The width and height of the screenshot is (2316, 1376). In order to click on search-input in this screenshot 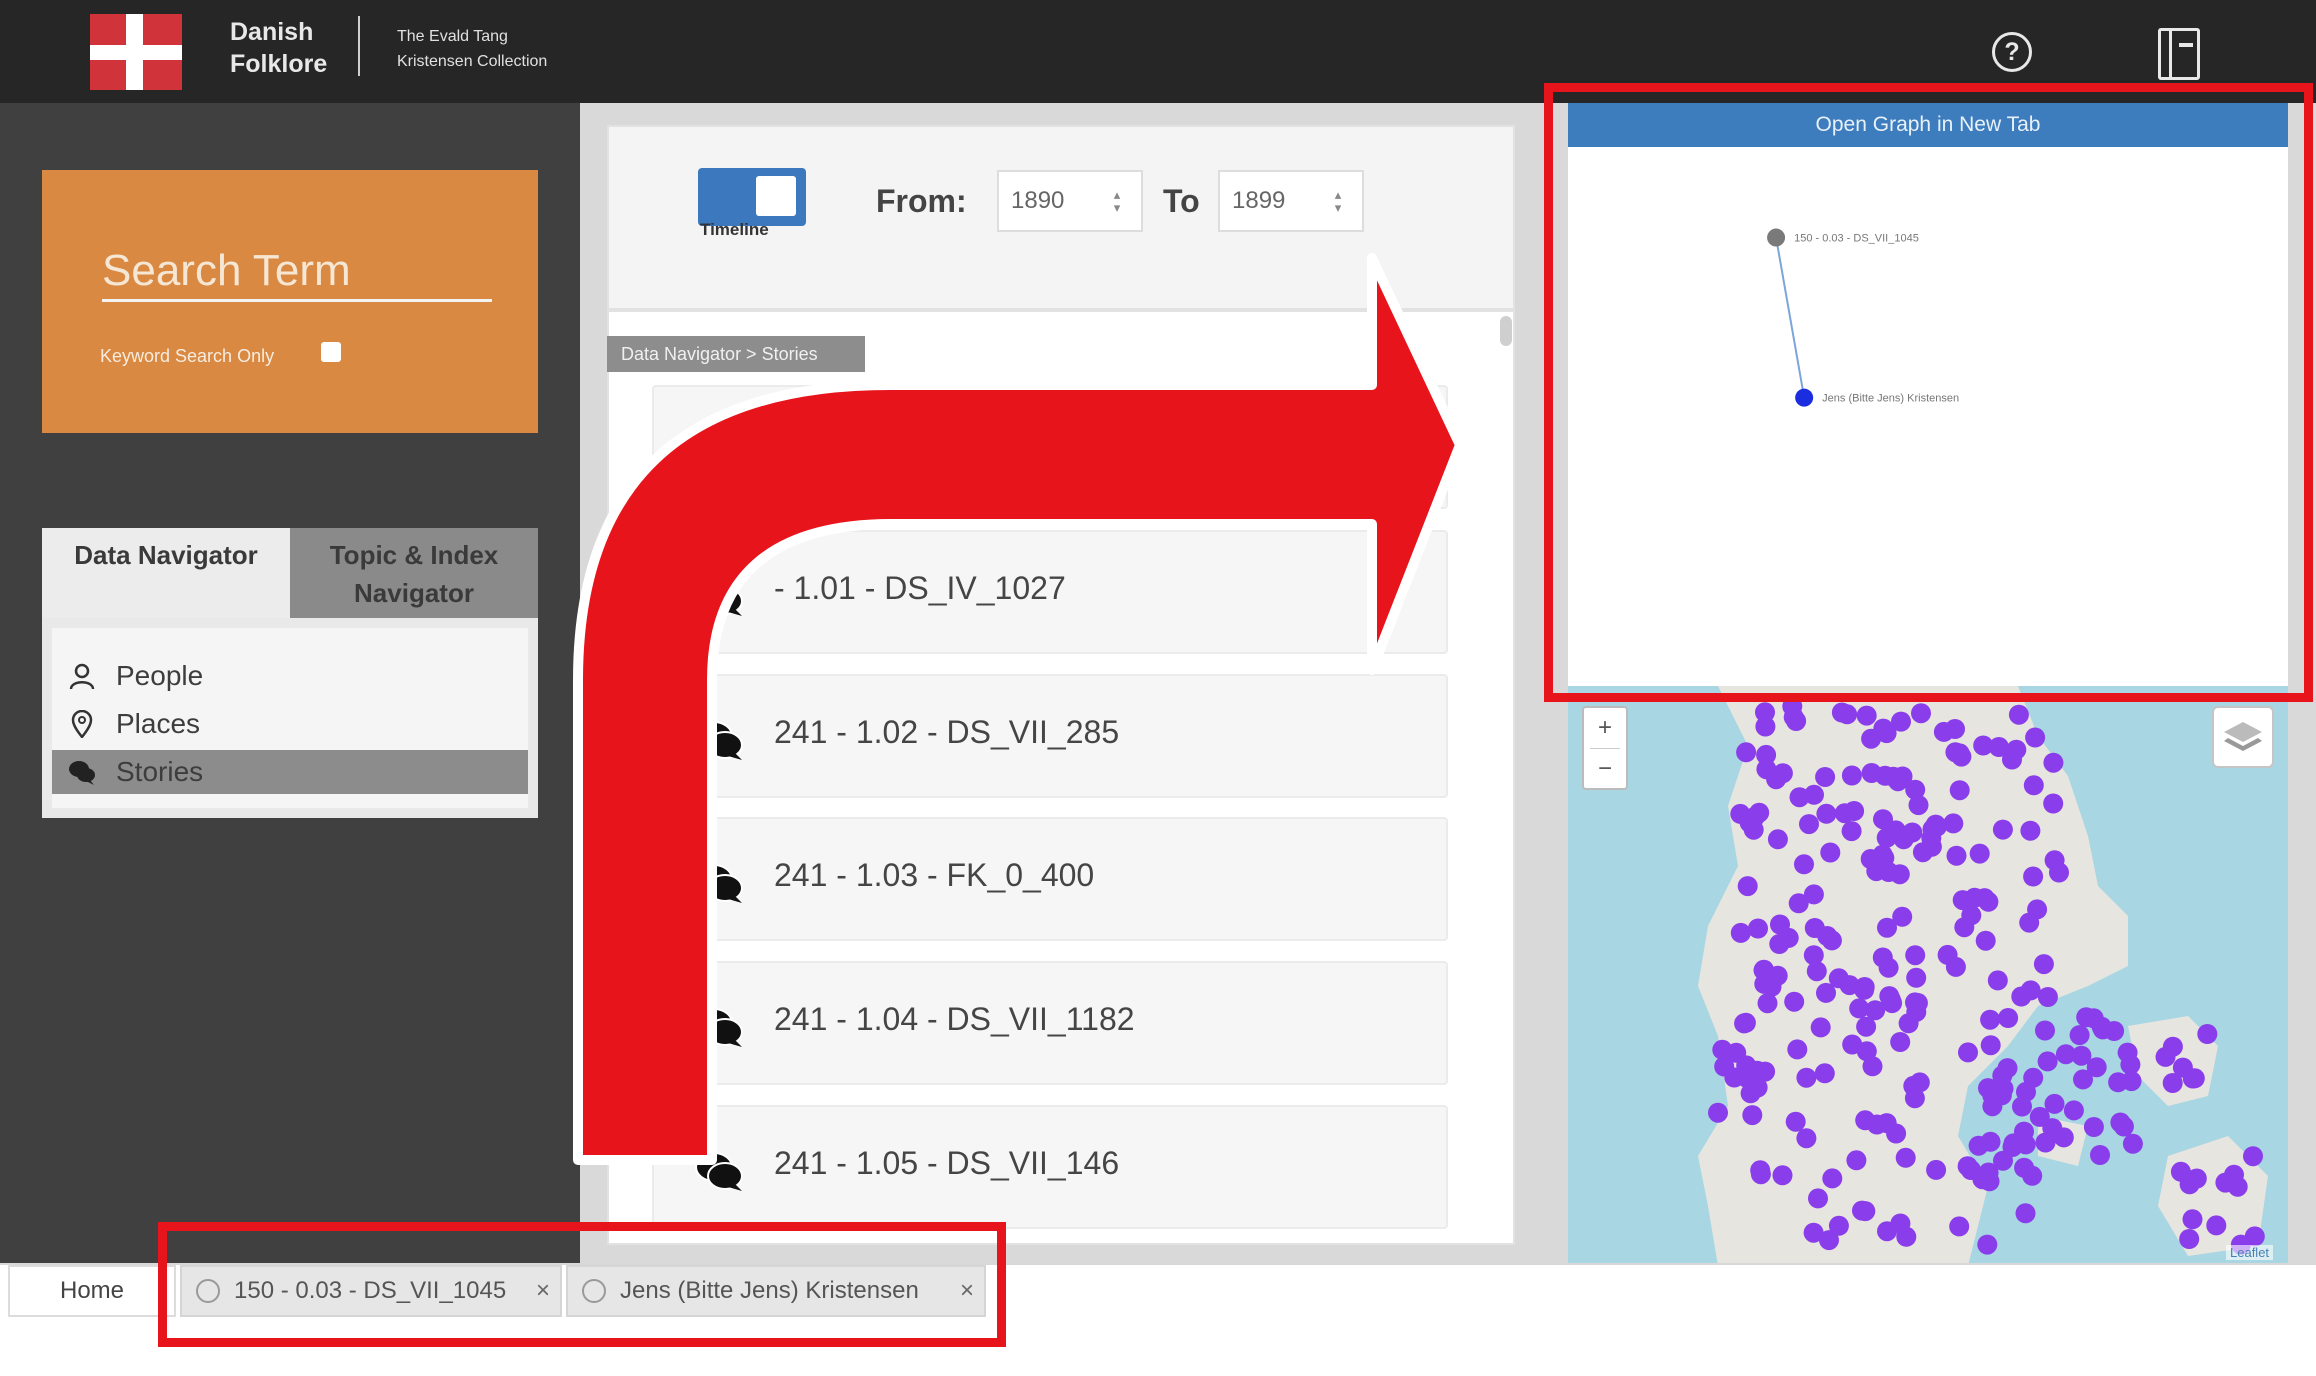, I will do `click(297, 272)`.